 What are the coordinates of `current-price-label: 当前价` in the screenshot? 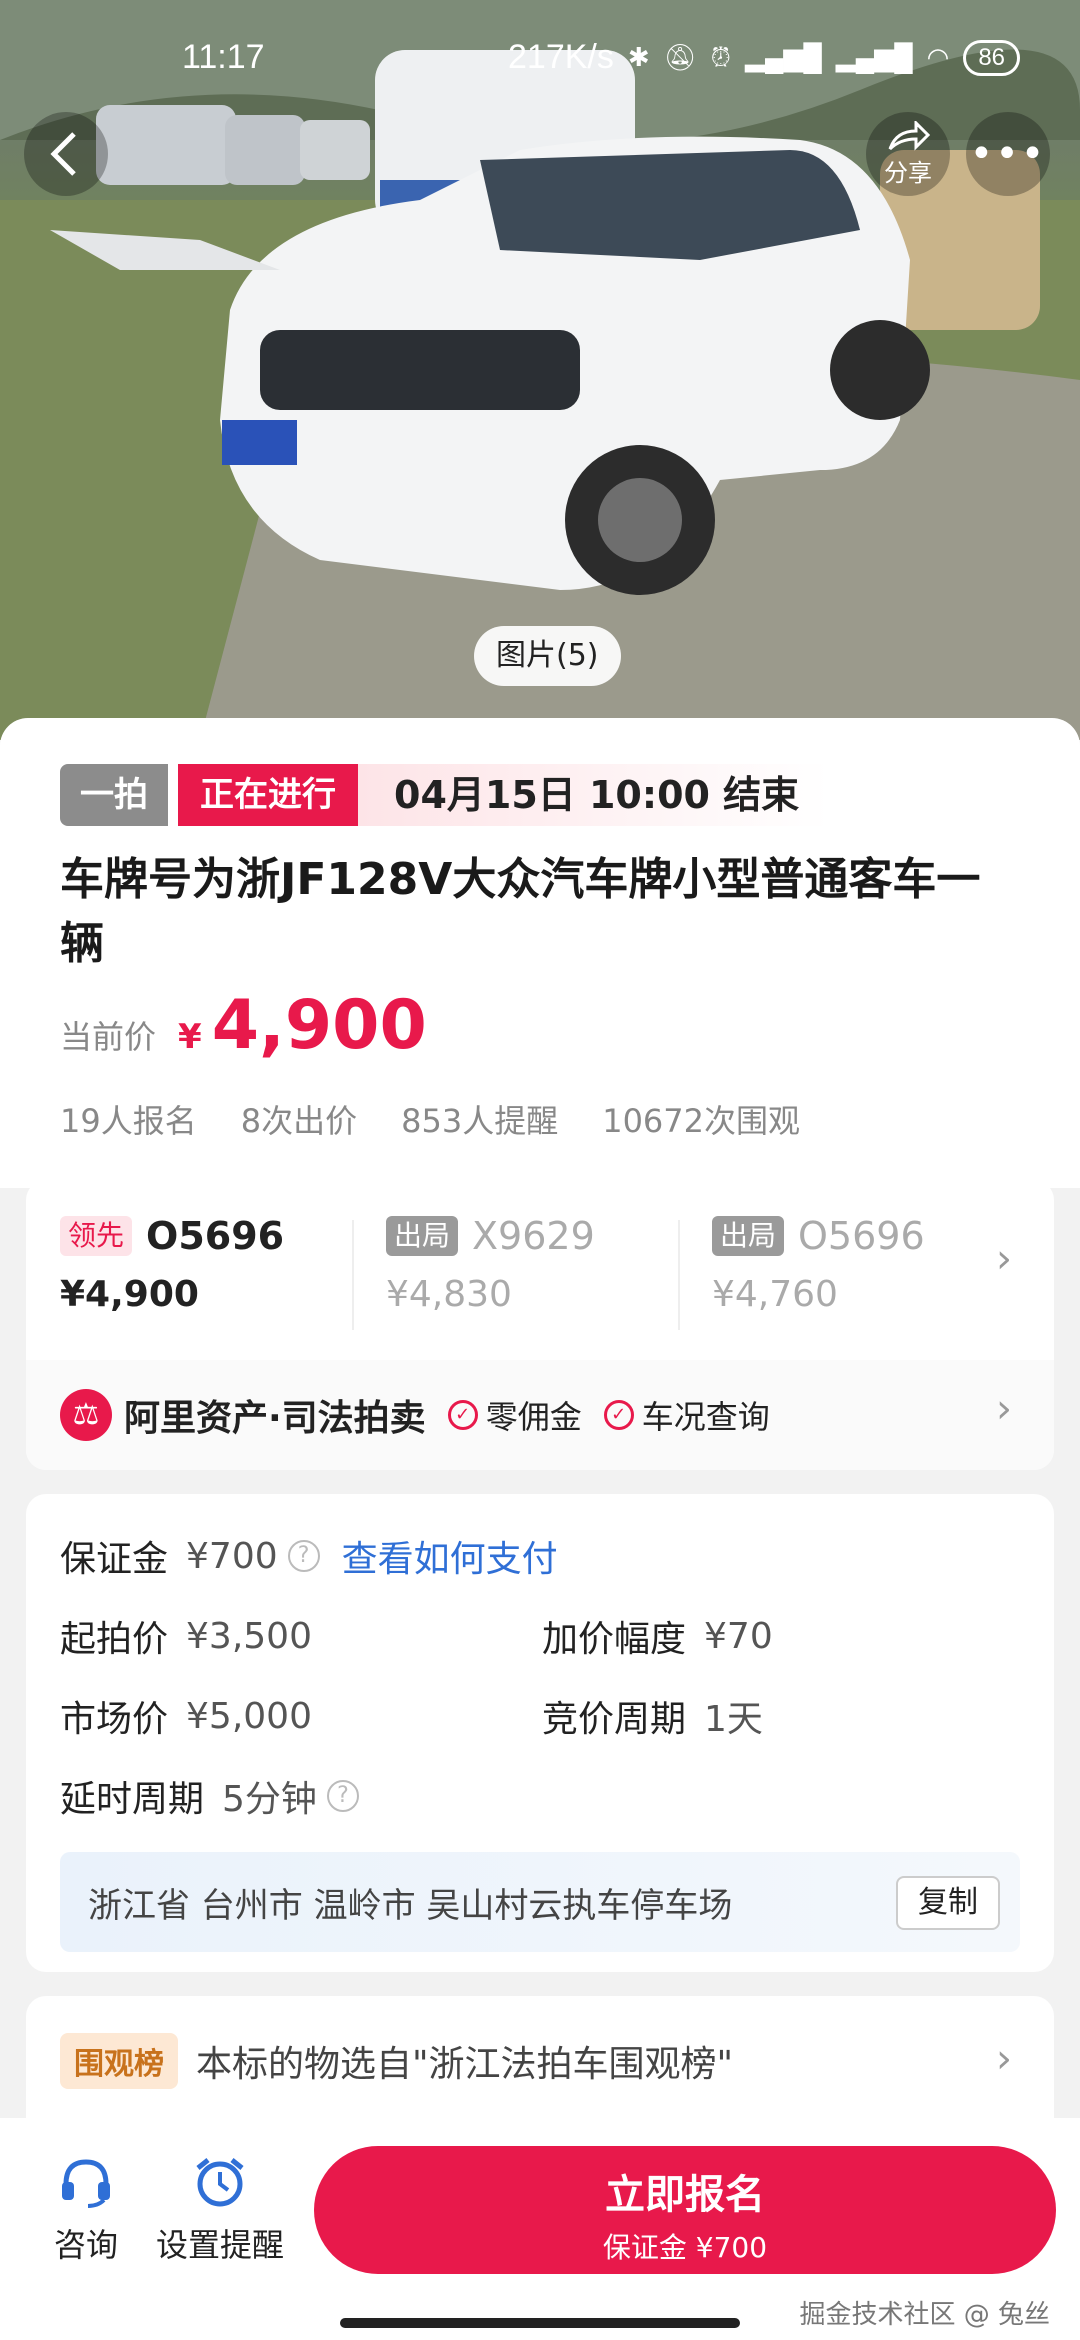 It's located at (108, 1037).